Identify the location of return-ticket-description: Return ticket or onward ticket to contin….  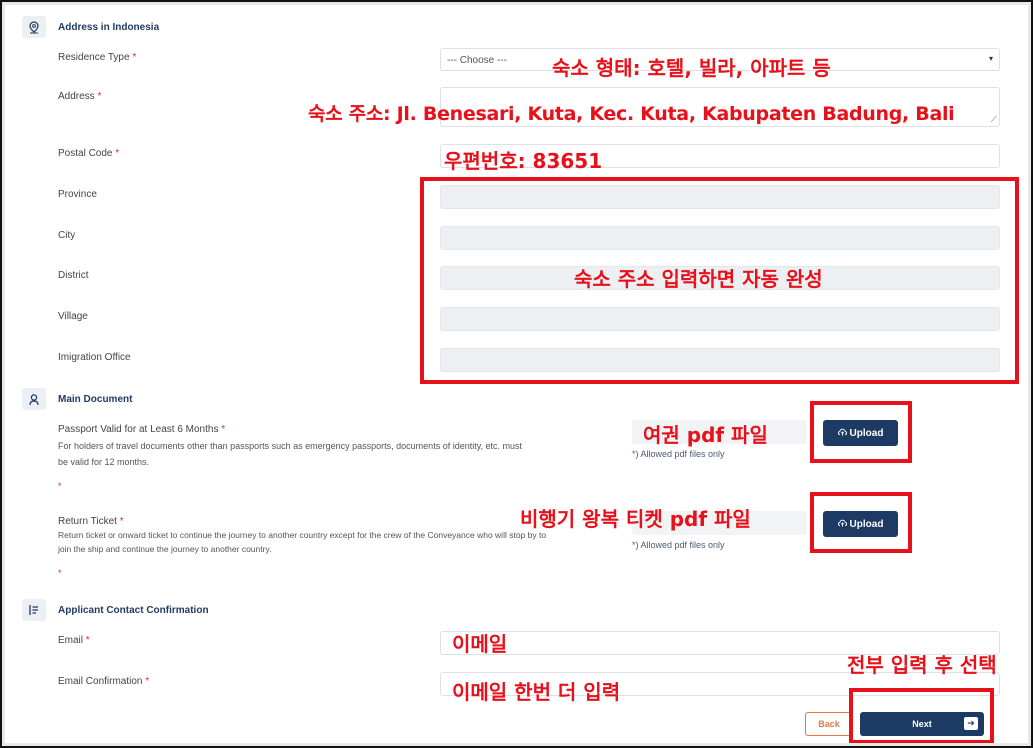
(302, 542).